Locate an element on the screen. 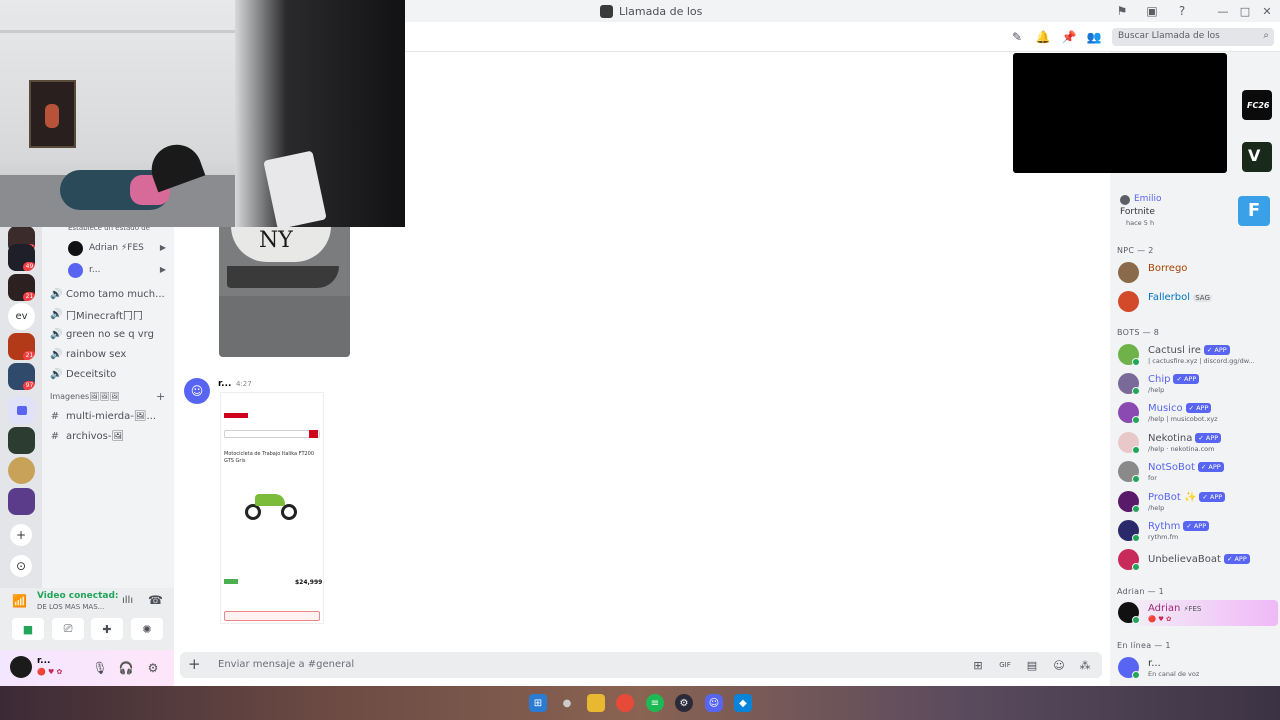  tag-badge: ⚡FES is located at coordinates (1192, 609).